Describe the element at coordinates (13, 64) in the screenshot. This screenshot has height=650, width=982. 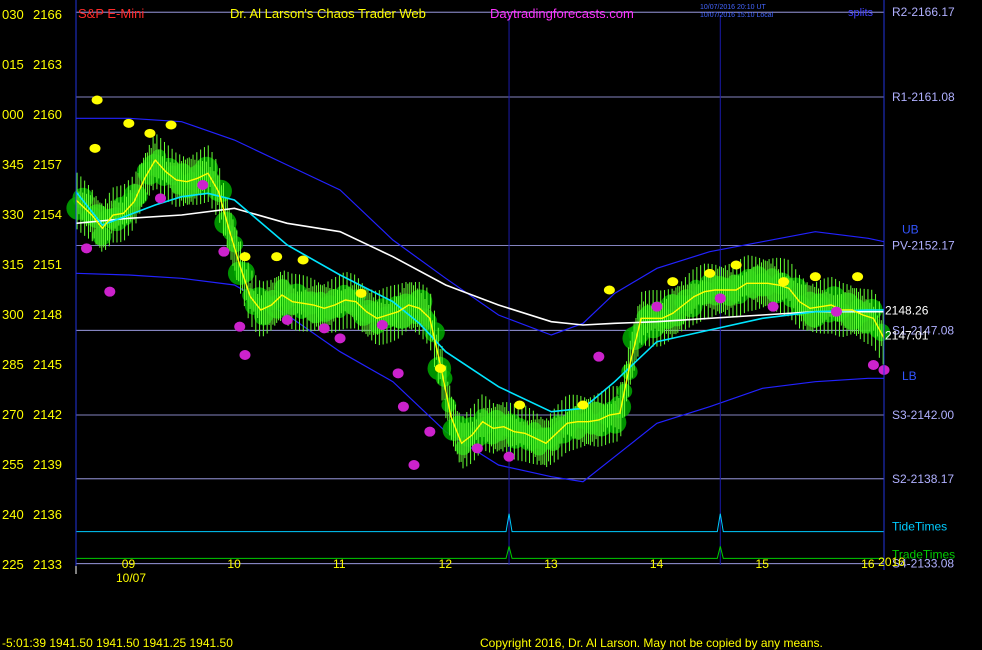
I see `y-tick-time: 015` at that location.